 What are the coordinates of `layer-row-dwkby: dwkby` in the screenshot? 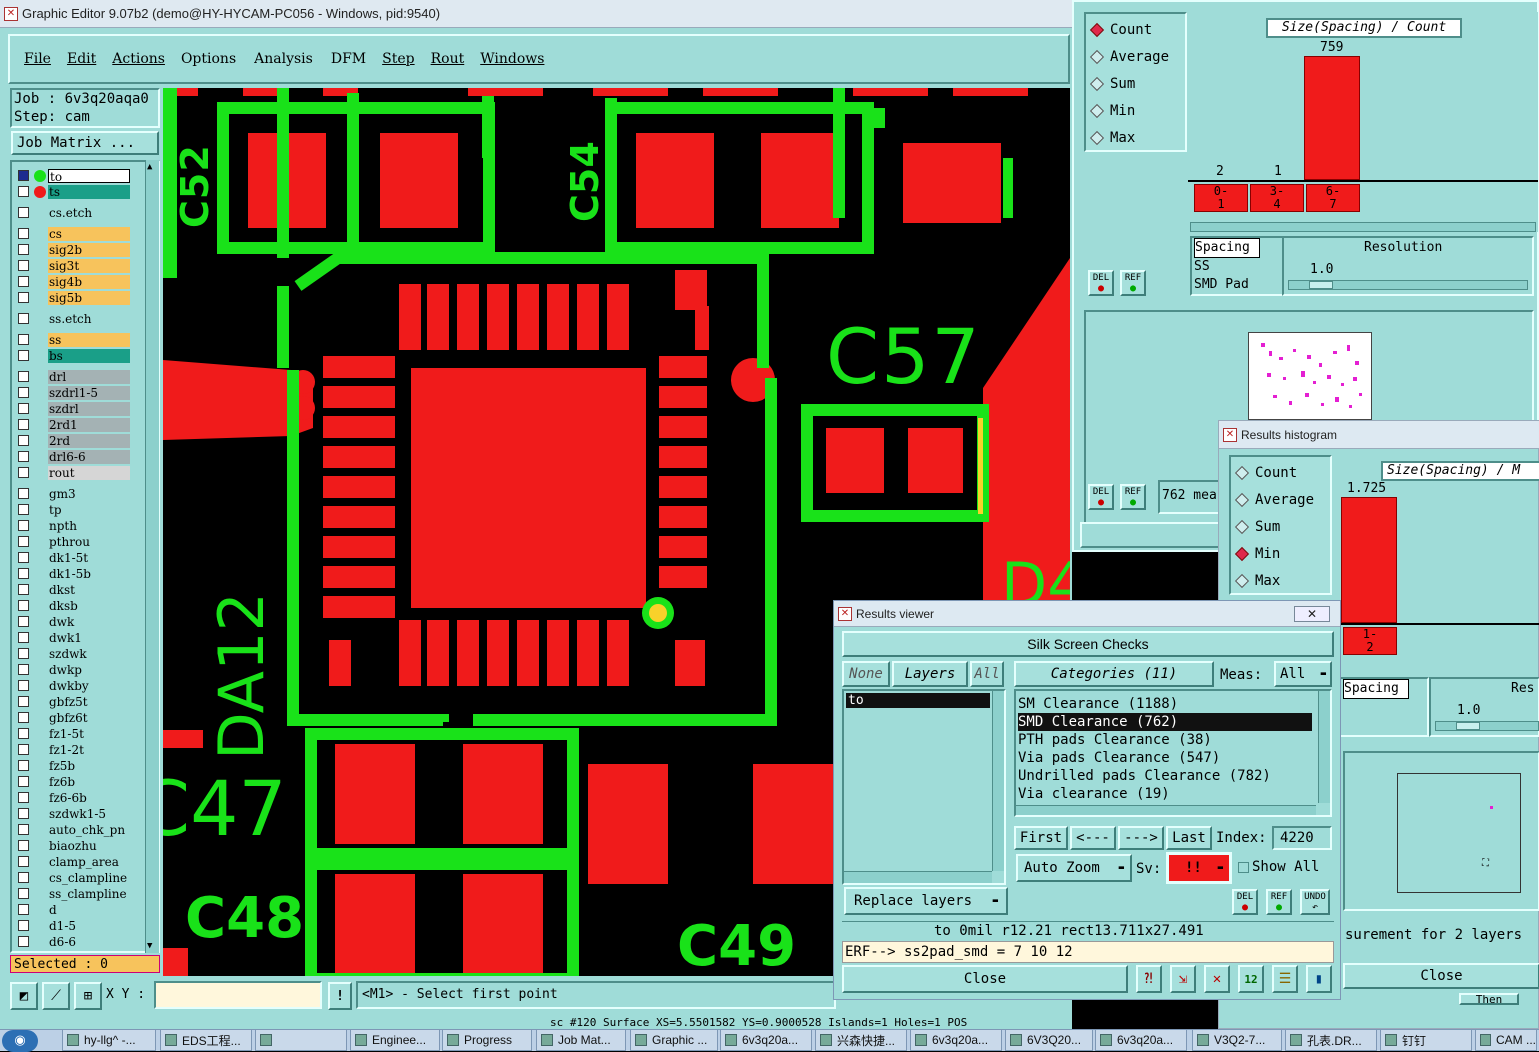 It's located at (73, 685).